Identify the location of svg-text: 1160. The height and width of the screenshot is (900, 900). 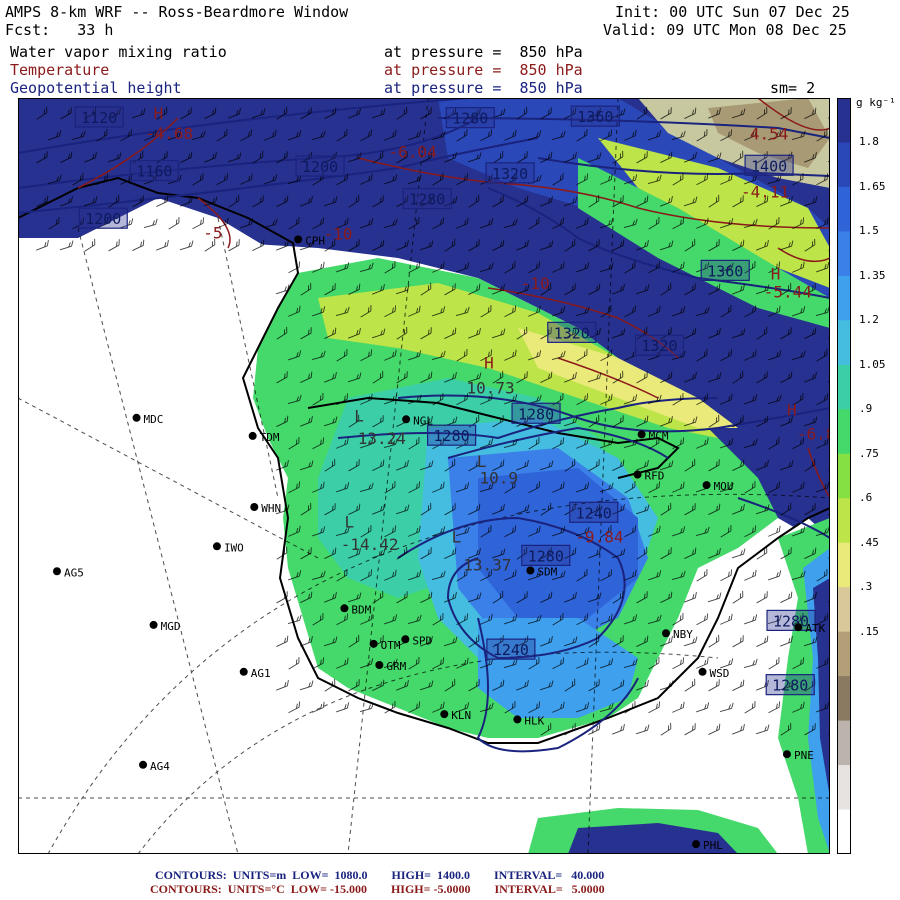
(154, 172).